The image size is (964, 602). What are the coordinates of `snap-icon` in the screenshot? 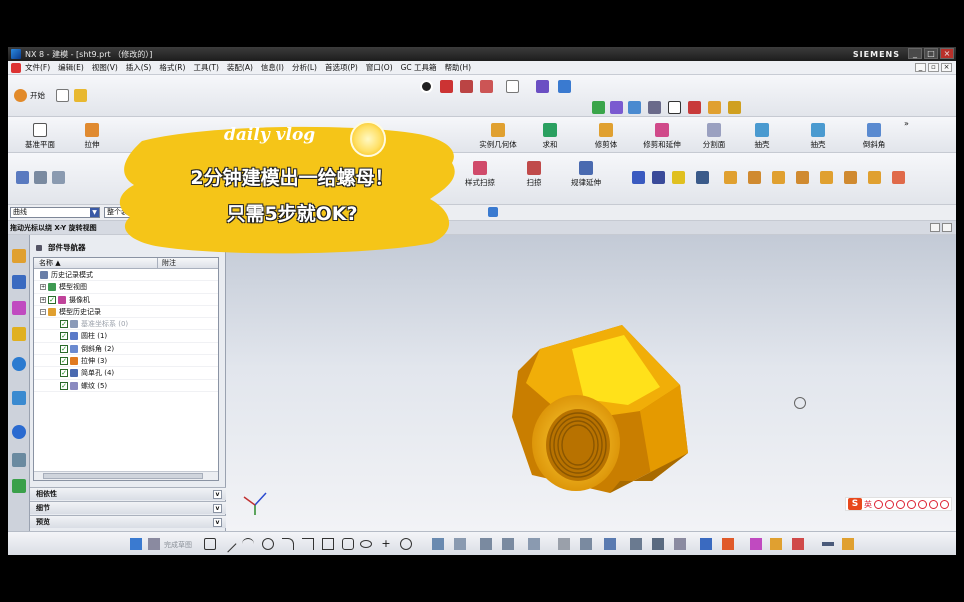 It's located at (598, 107).